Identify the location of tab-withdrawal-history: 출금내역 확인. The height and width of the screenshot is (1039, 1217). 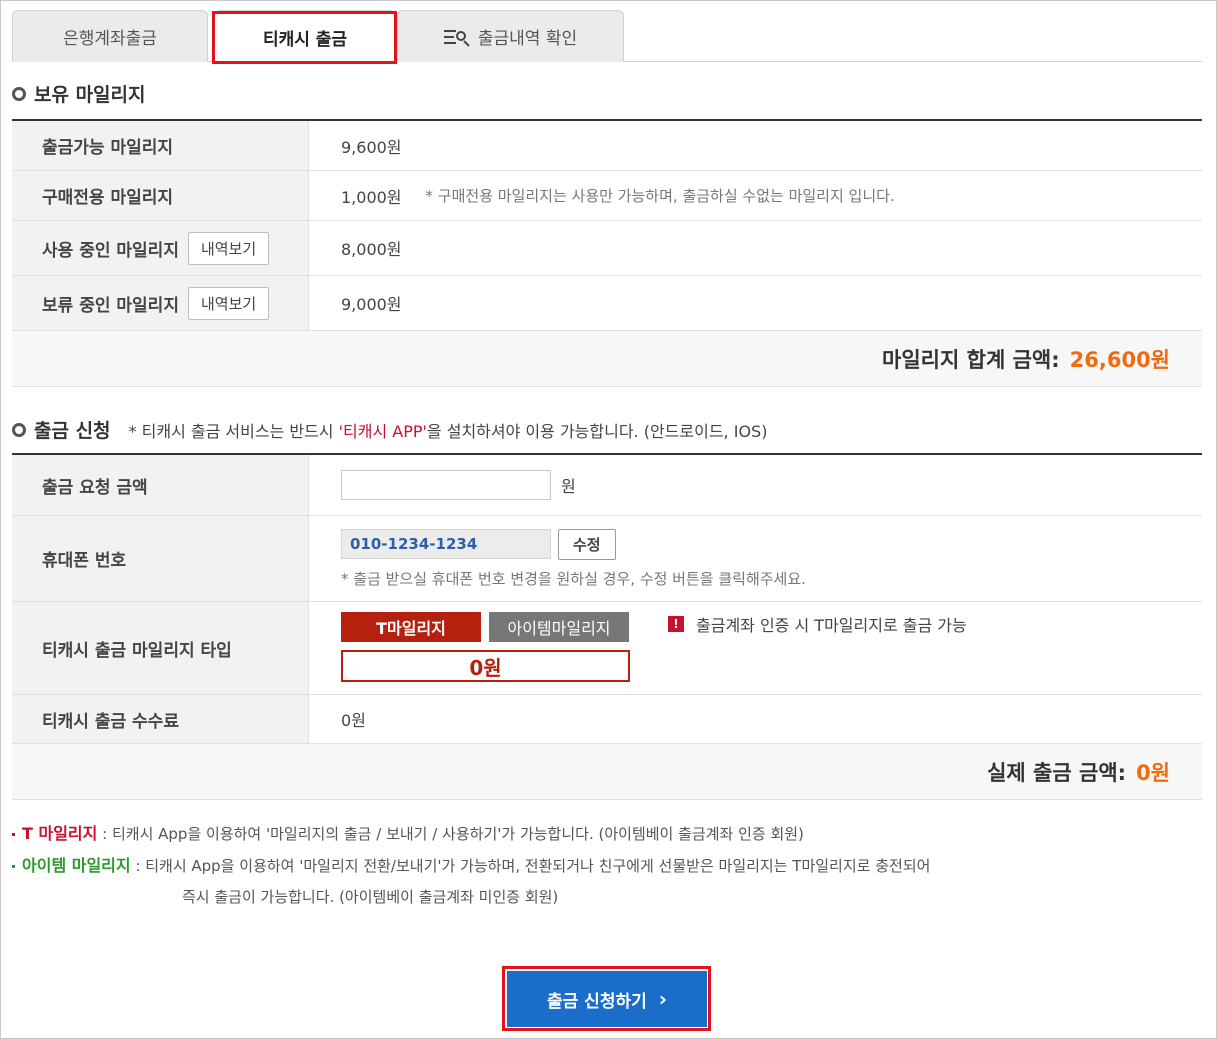
(510, 36).